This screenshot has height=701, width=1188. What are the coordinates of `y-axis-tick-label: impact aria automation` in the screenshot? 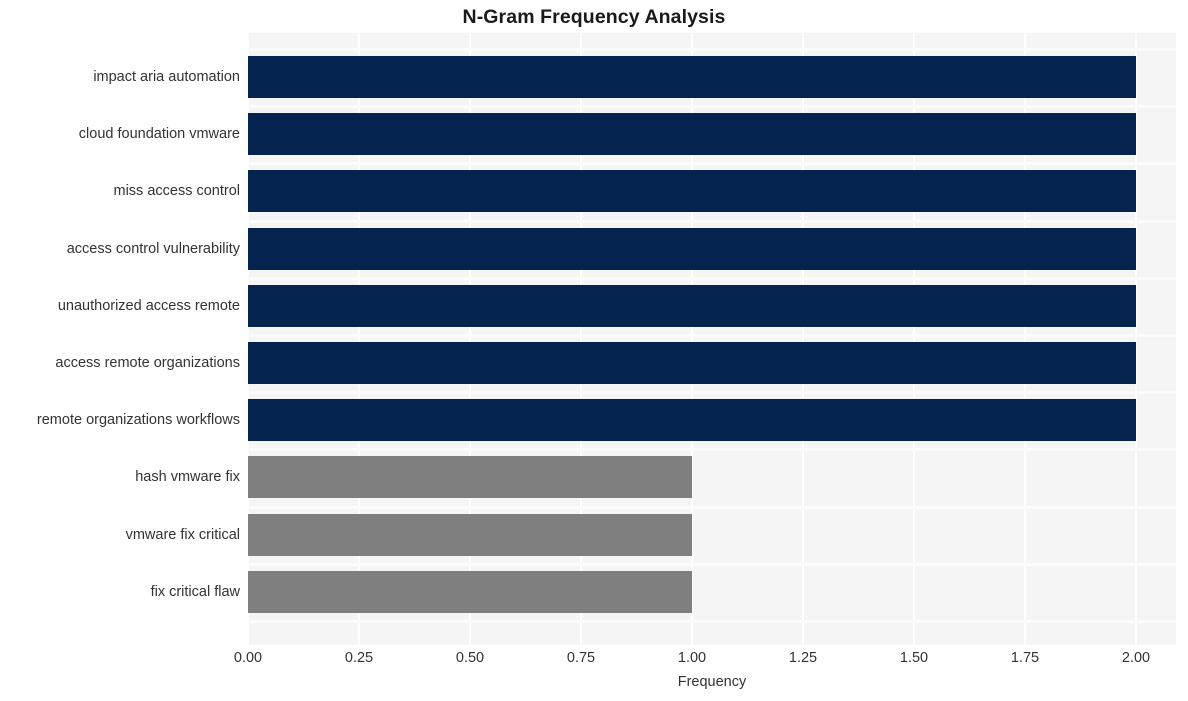 It's located at (166, 77).